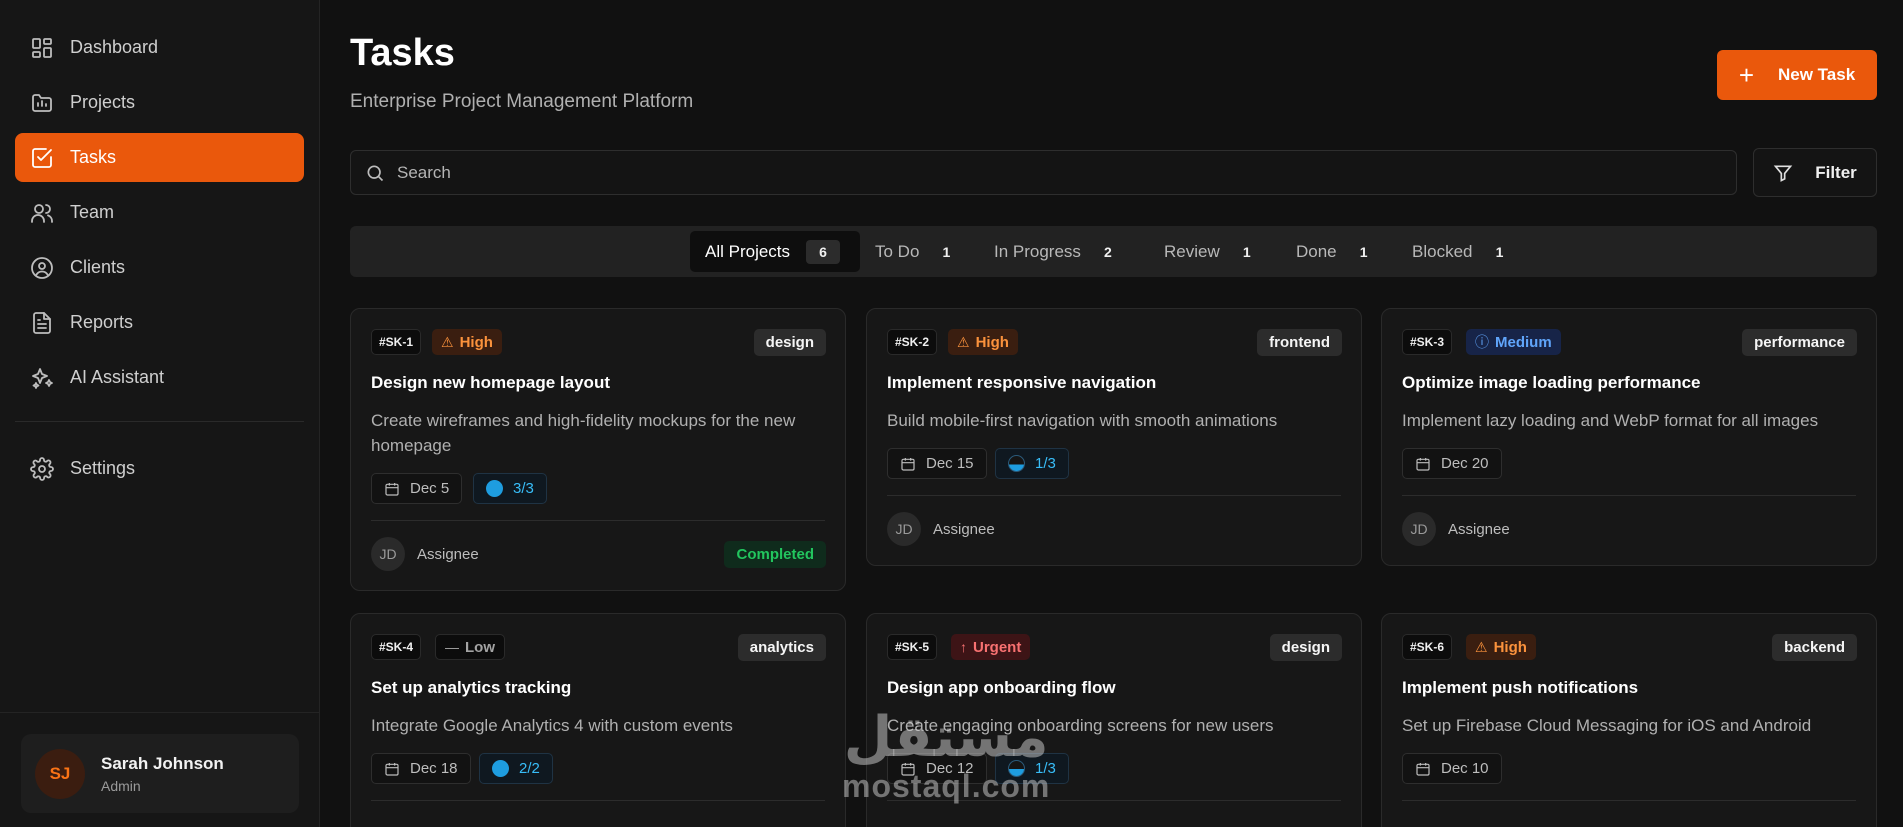  I want to click on tab-label: In Progress, so click(1037, 251).